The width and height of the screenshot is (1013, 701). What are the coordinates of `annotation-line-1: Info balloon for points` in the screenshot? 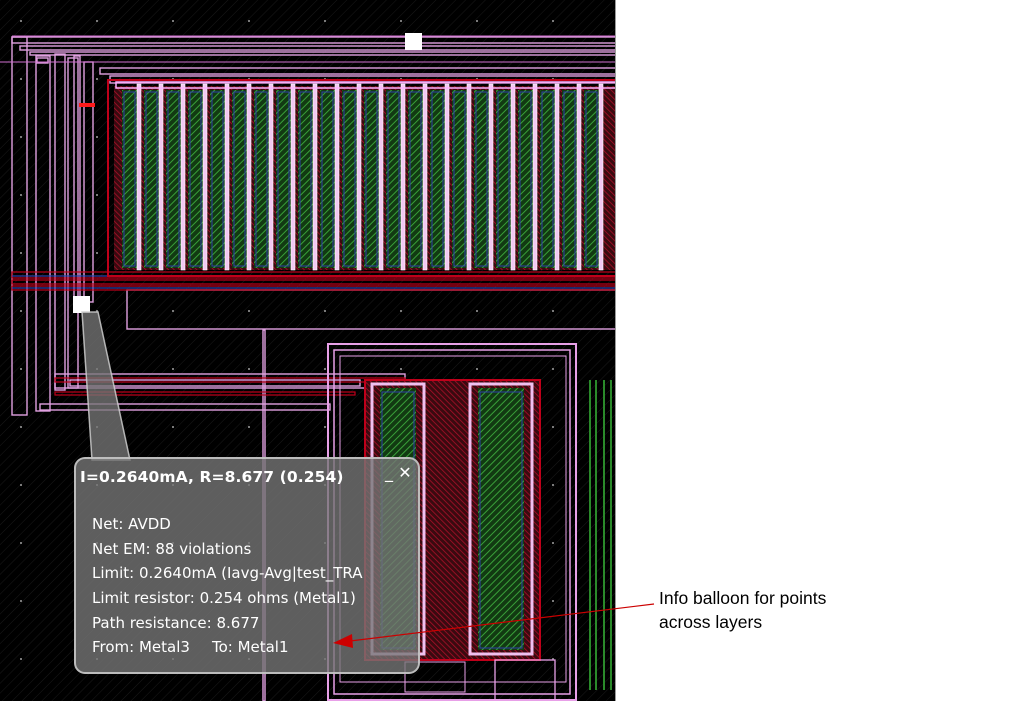 It's located at (743, 598).